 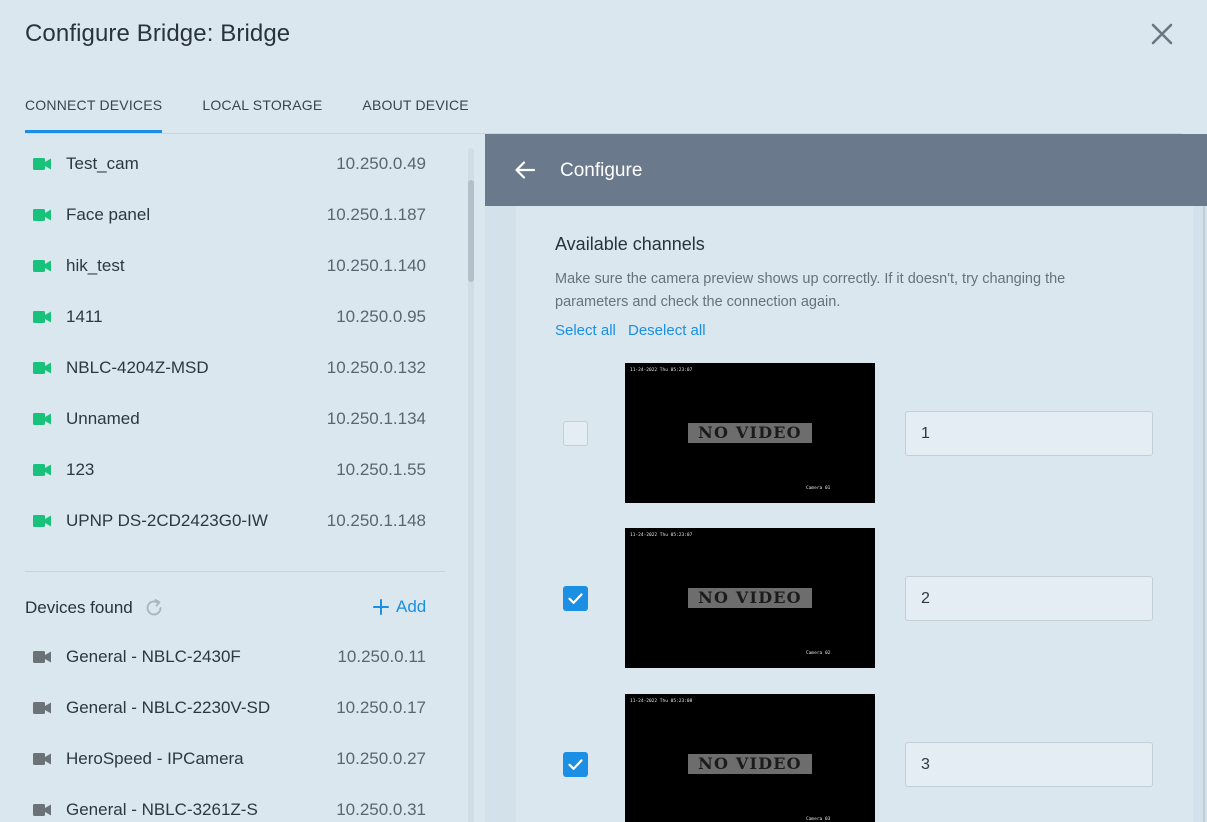 I want to click on arrow-left-icon, so click(x=525, y=170).